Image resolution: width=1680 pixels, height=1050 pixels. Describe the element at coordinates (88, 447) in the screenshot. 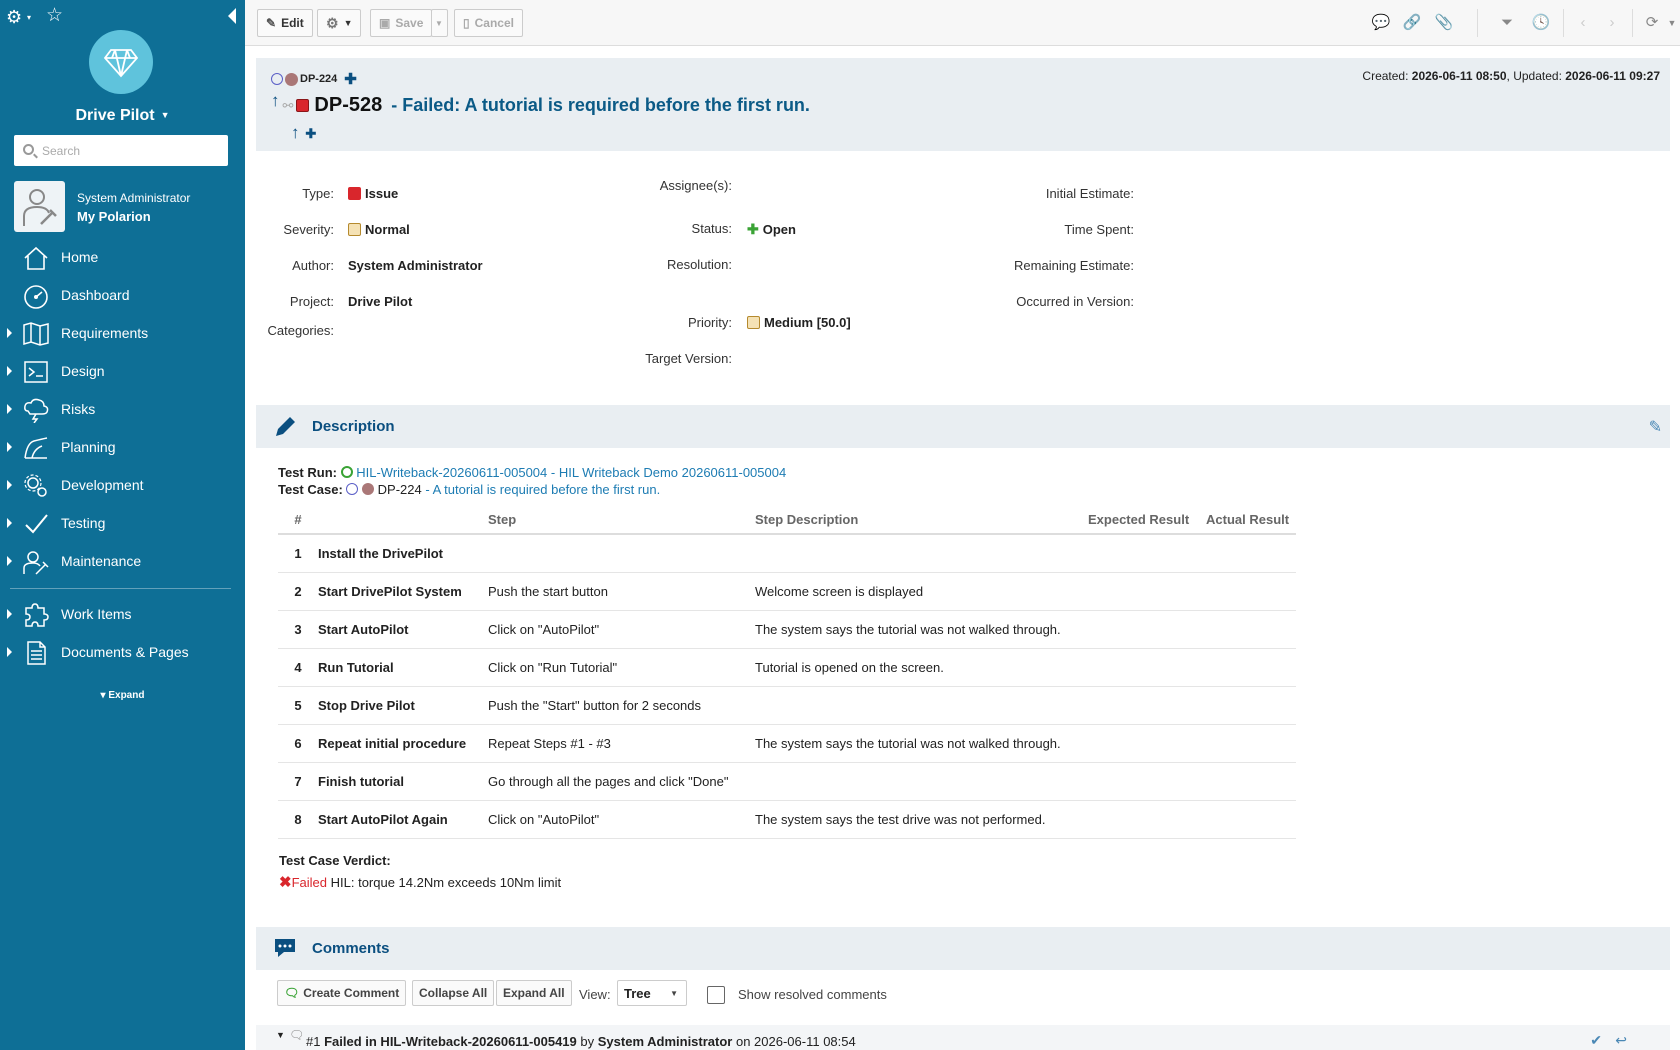

I see `sidebar-item-label: Planning` at that location.